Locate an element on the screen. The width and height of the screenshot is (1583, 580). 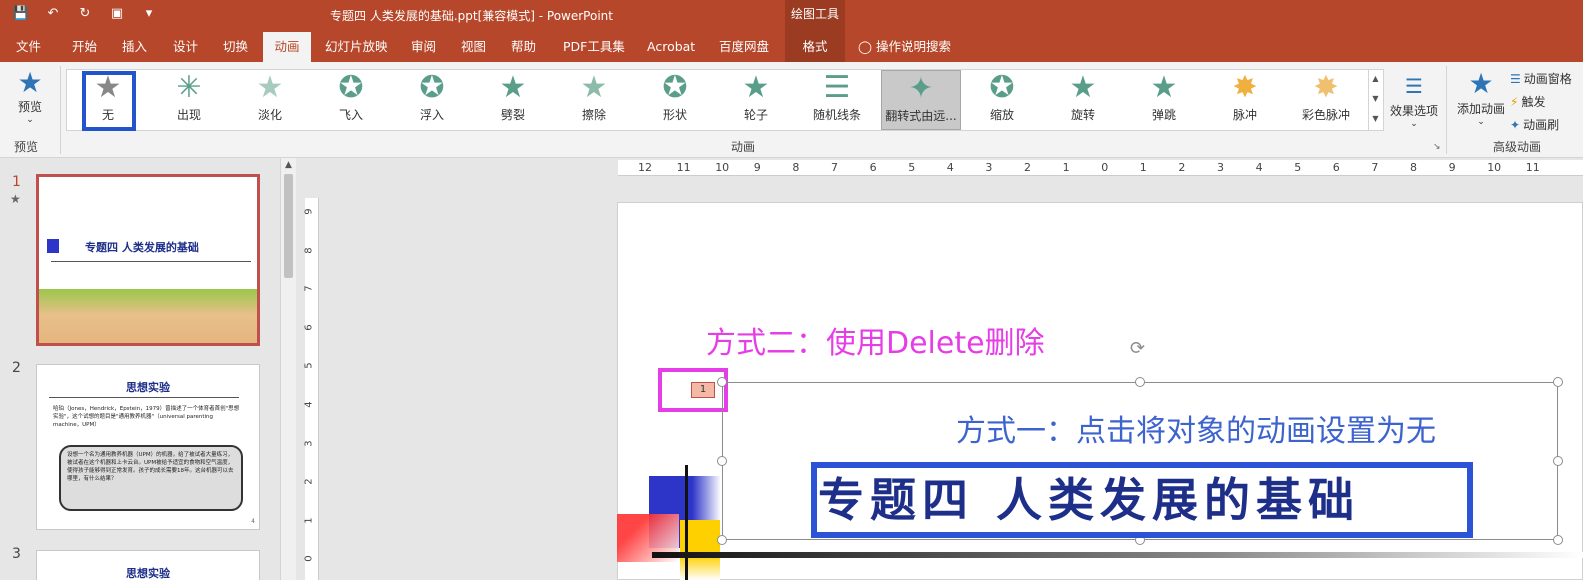
animation-appear: ✳ 出现 is located at coordinates (189, 100).